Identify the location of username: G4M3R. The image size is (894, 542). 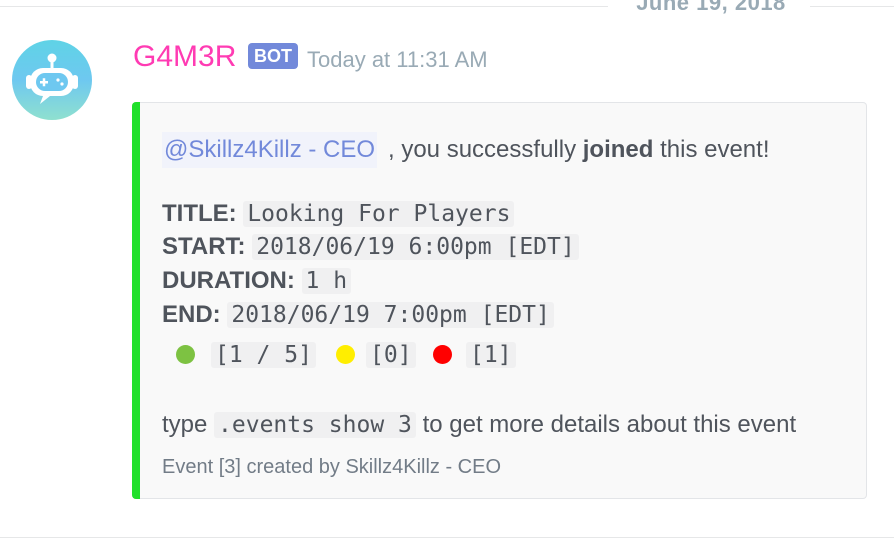
(184, 57).